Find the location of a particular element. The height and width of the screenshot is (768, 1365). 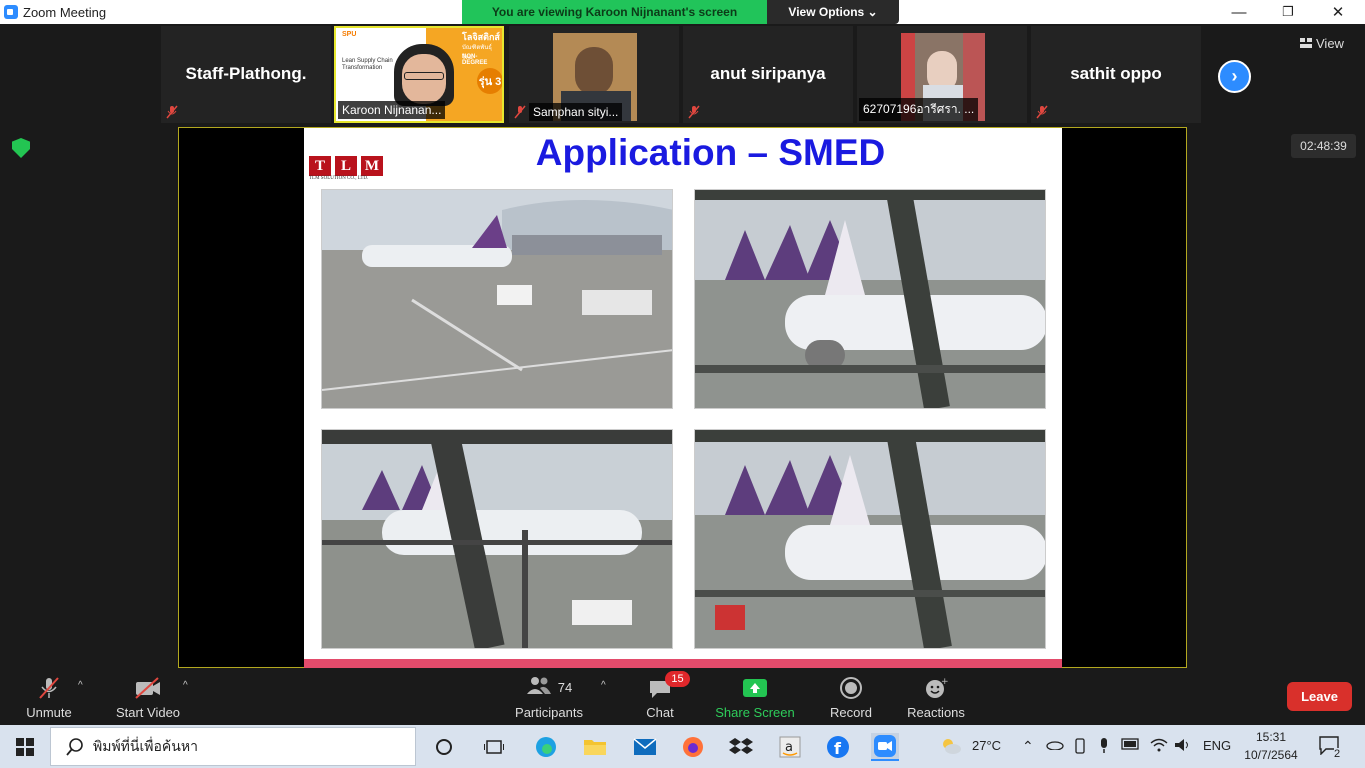

facebook-icon: f is located at coordinates (838, 747).